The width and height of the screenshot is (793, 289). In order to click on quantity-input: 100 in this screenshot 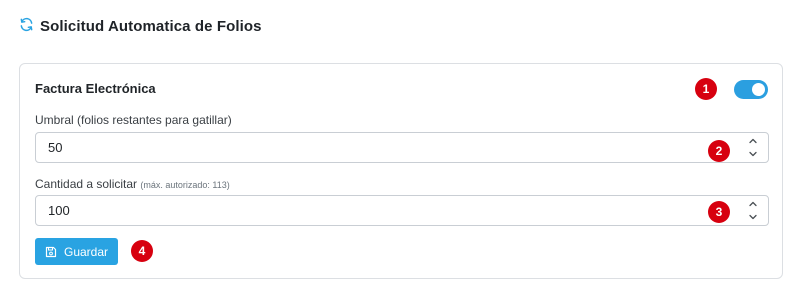, I will do `click(402, 210)`.